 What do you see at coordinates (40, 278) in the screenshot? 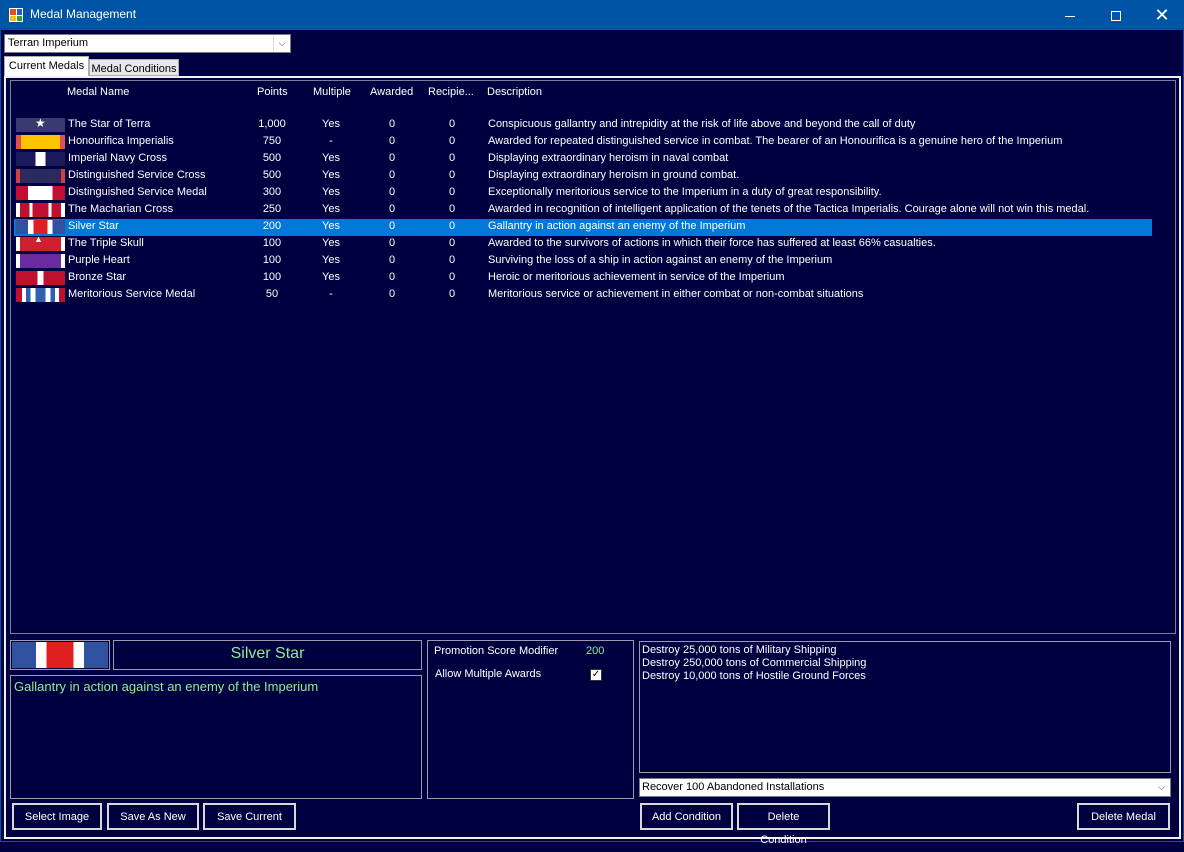
I see `bronze-star-ribbon-icon` at bounding box center [40, 278].